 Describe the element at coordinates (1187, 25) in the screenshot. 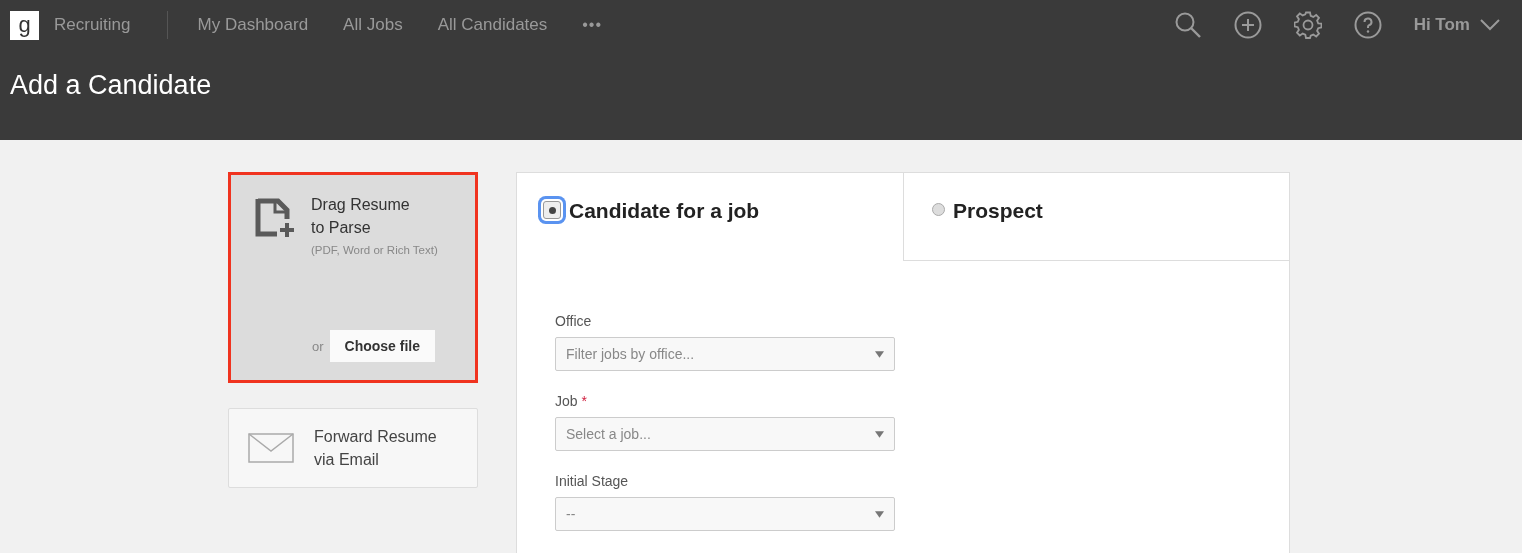

I see `search-icon` at that location.